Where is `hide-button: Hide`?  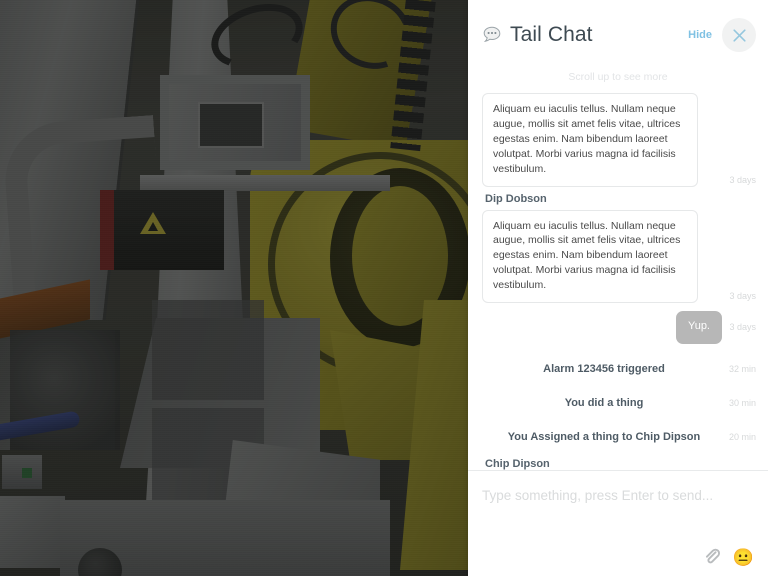 hide-button: Hide is located at coordinates (700, 35).